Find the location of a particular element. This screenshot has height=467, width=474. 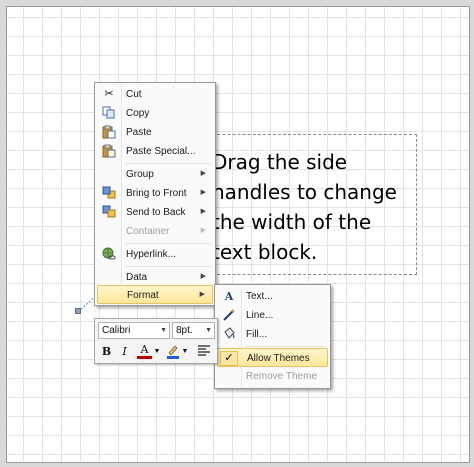

menu-item-send-to-back: Send to Back ▶ is located at coordinates (155, 212).